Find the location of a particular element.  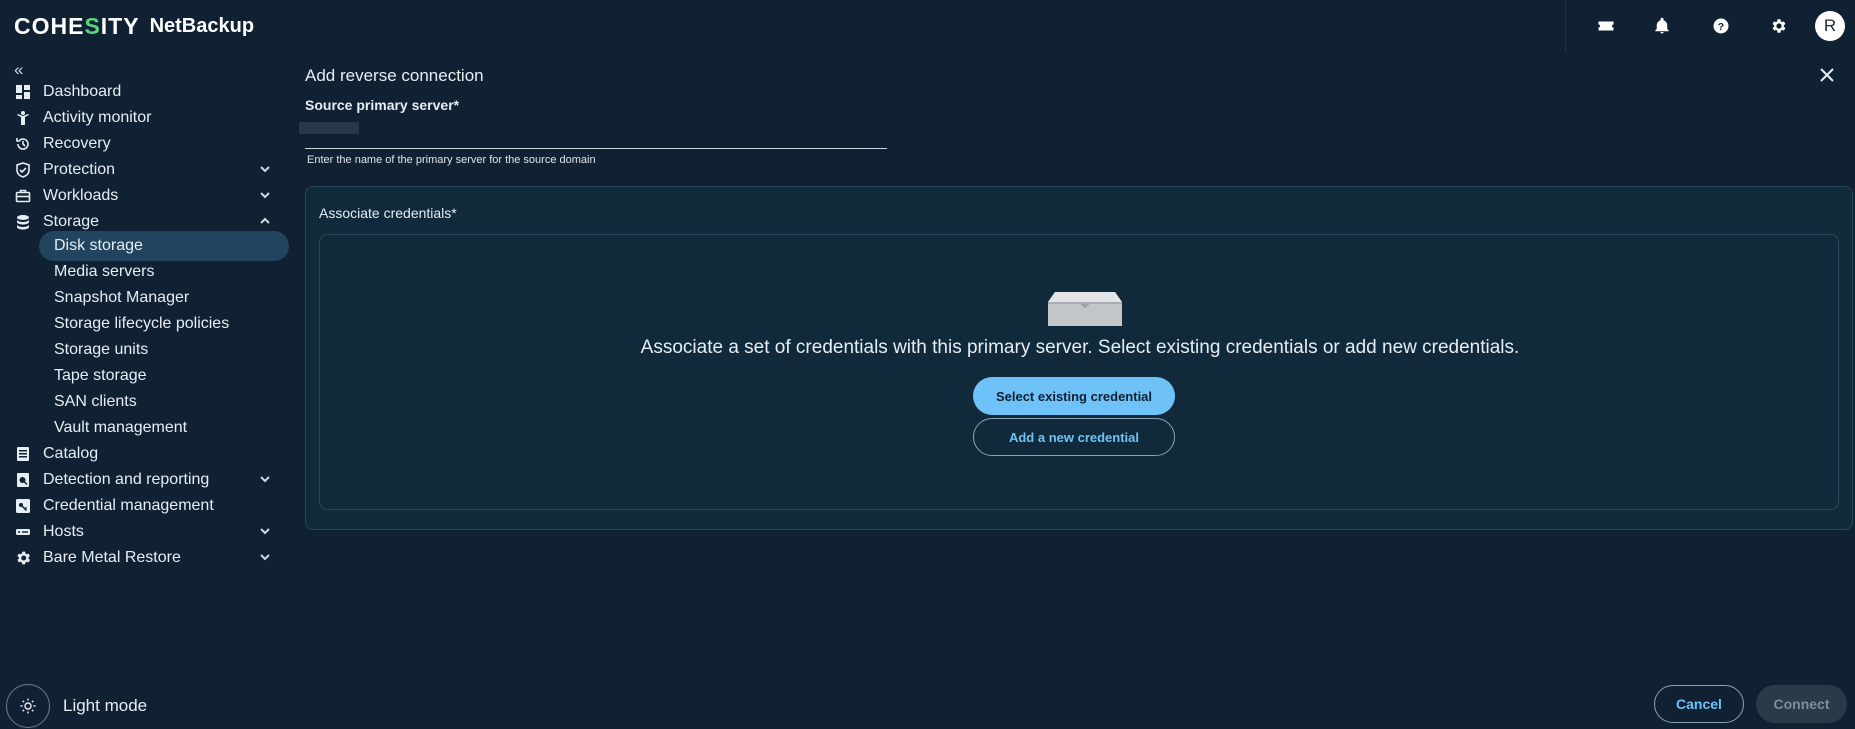

briefcase-icon is located at coordinates (23, 196).